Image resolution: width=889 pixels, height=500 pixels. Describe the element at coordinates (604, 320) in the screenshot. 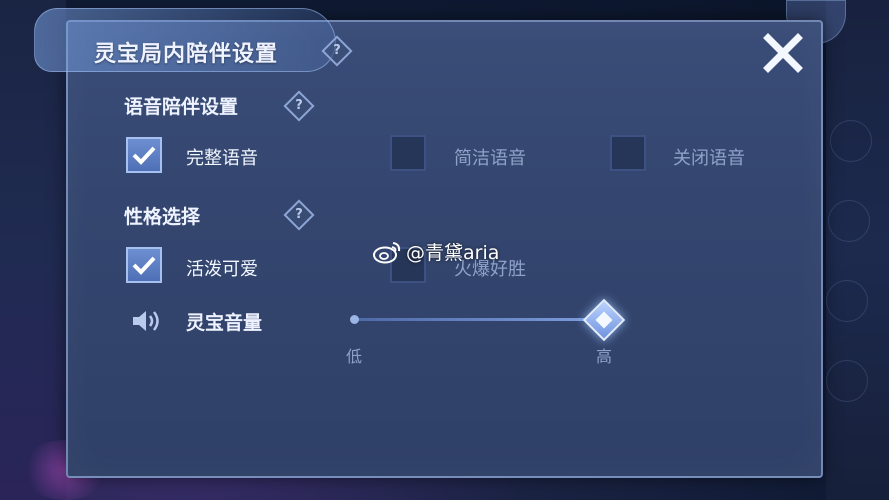

I see `slider-thumb-core` at that location.